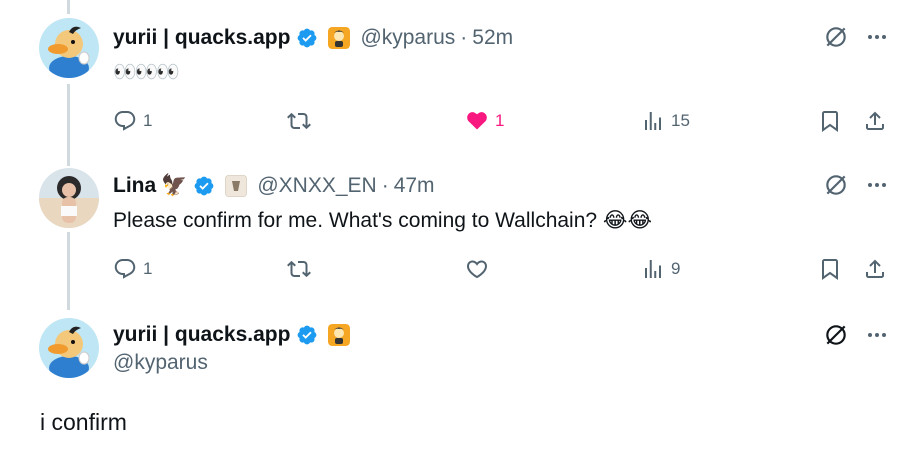 The height and width of the screenshot is (456, 913). I want to click on thread-line-top, so click(68, 7).